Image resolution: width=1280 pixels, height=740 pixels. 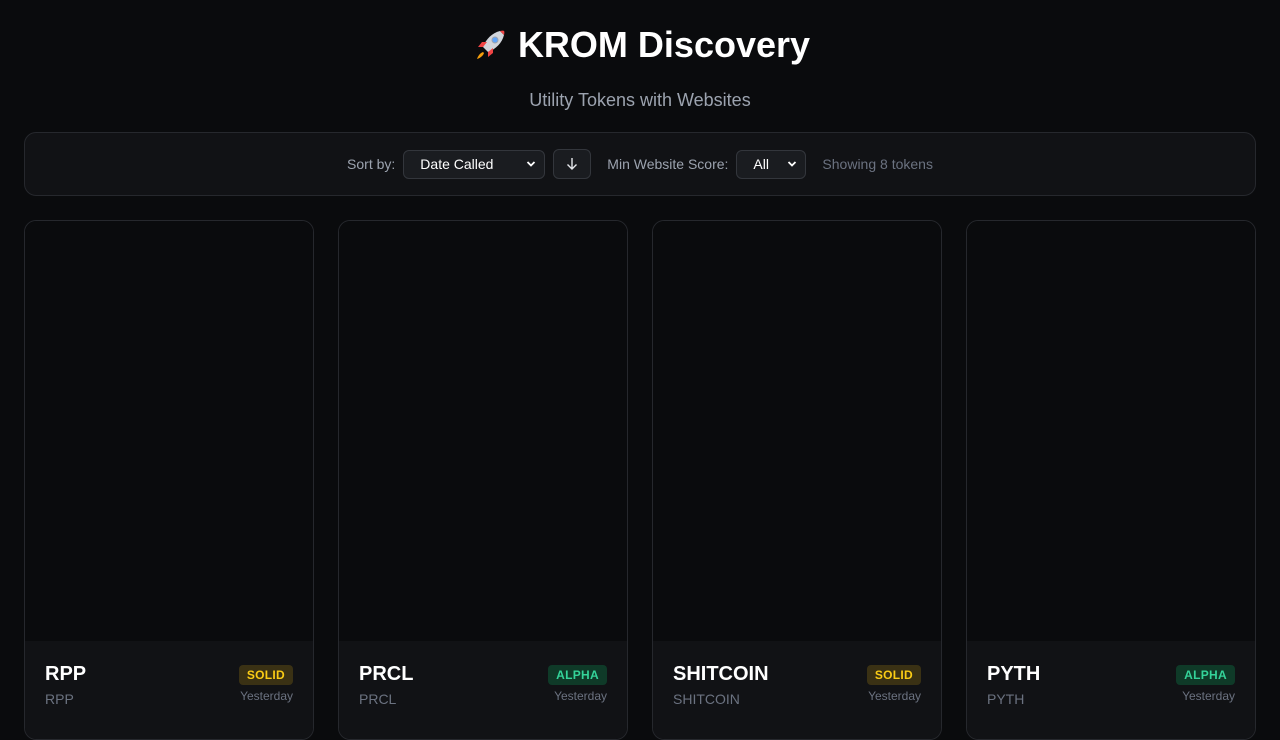 I want to click on min-score-label: Min Website Score:, so click(x=668, y=164).